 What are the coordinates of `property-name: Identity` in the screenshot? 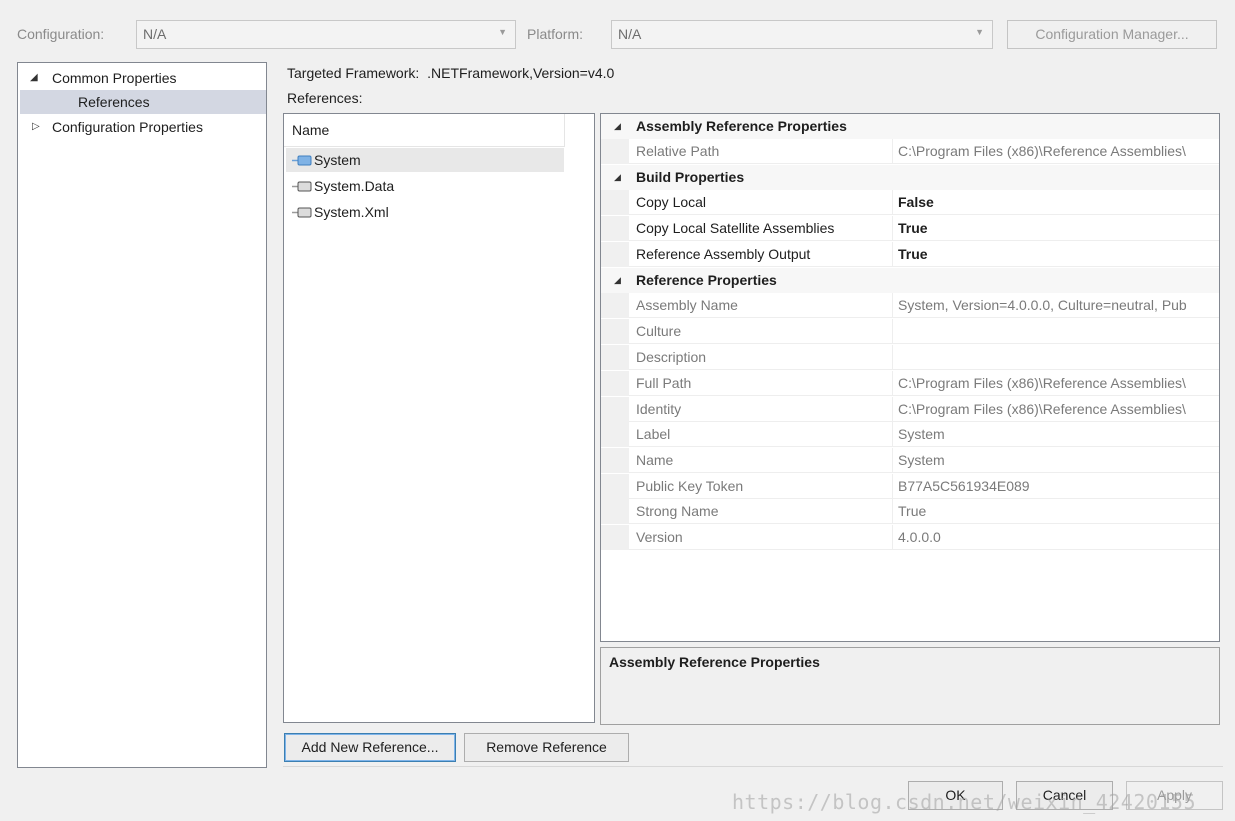 It's located at (761, 409).